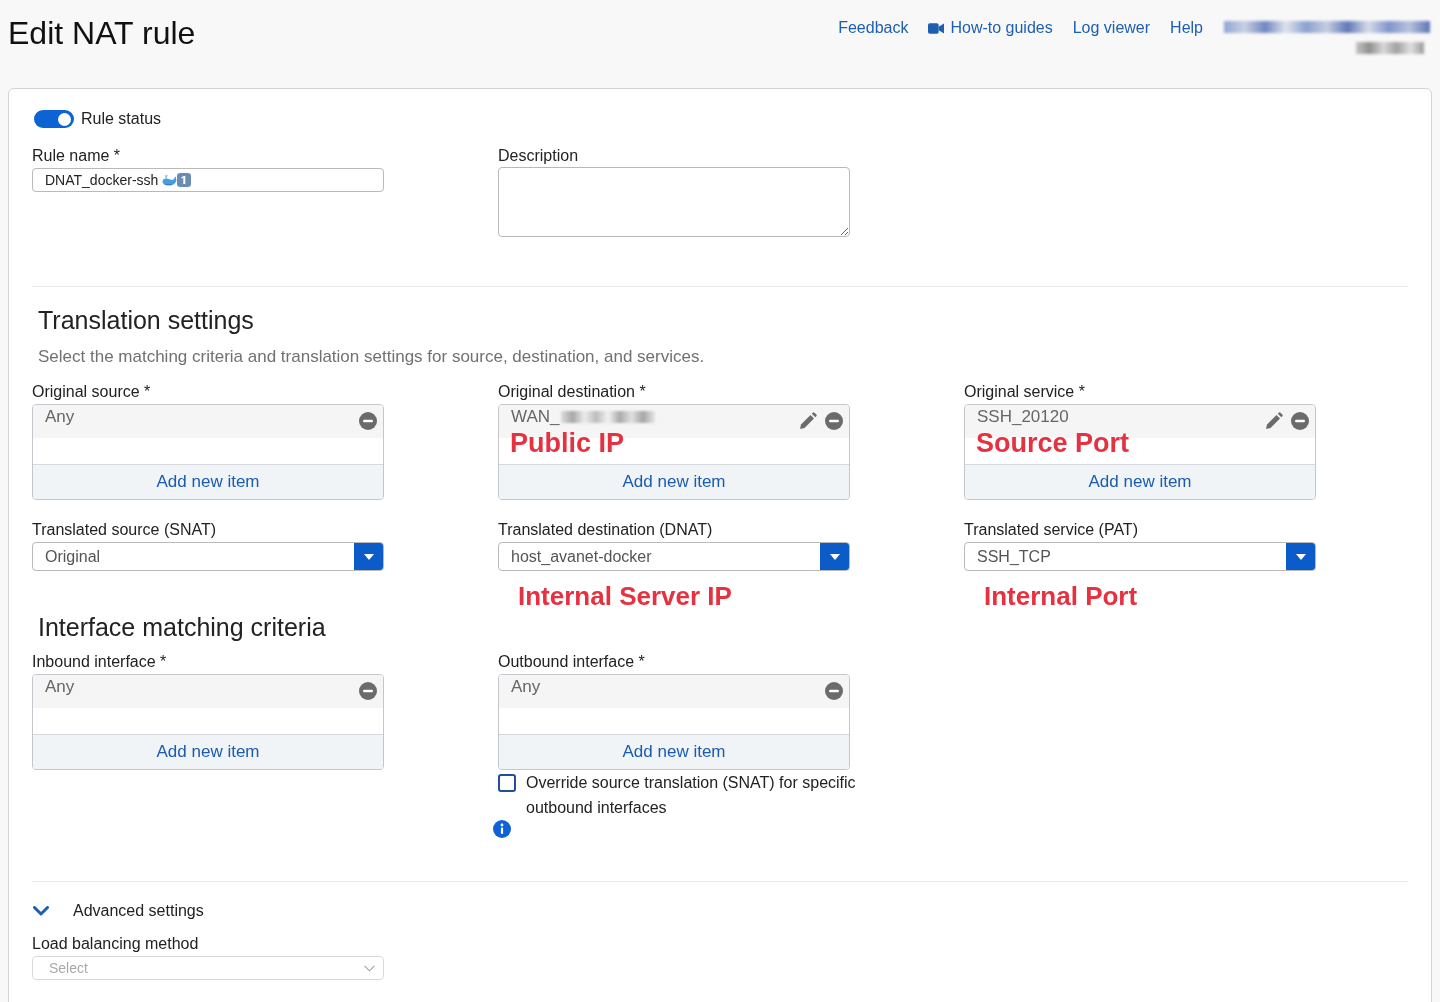 The width and height of the screenshot is (1440, 1002). What do you see at coordinates (1024, 392) in the screenshot?
I see `field-label: Original service *` at bounding box center [1024, 392].